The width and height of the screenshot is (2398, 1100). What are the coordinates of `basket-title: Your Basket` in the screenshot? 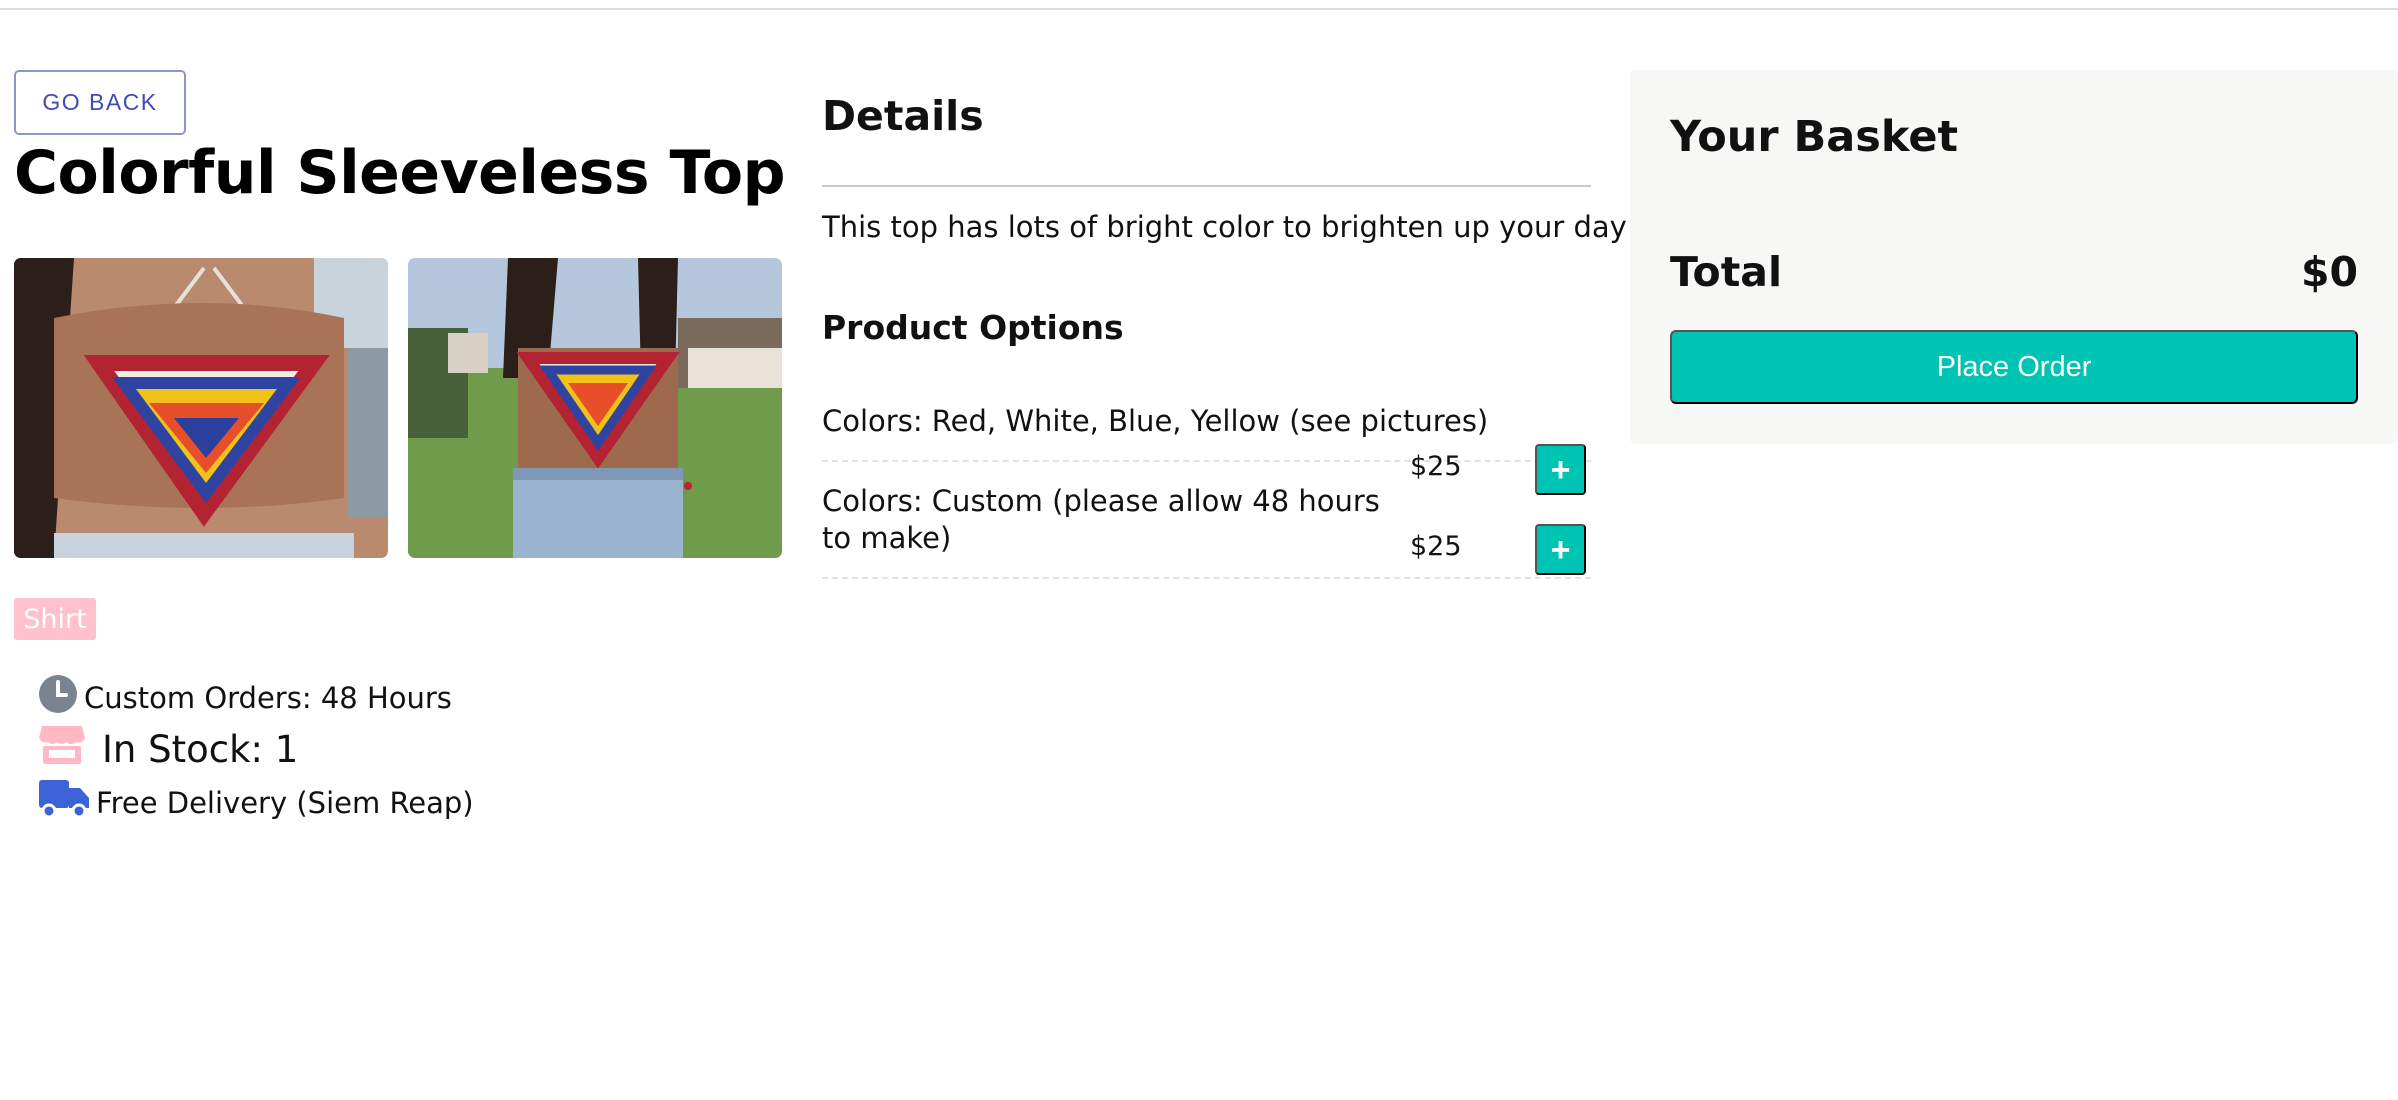 It's located at (1814, 137).